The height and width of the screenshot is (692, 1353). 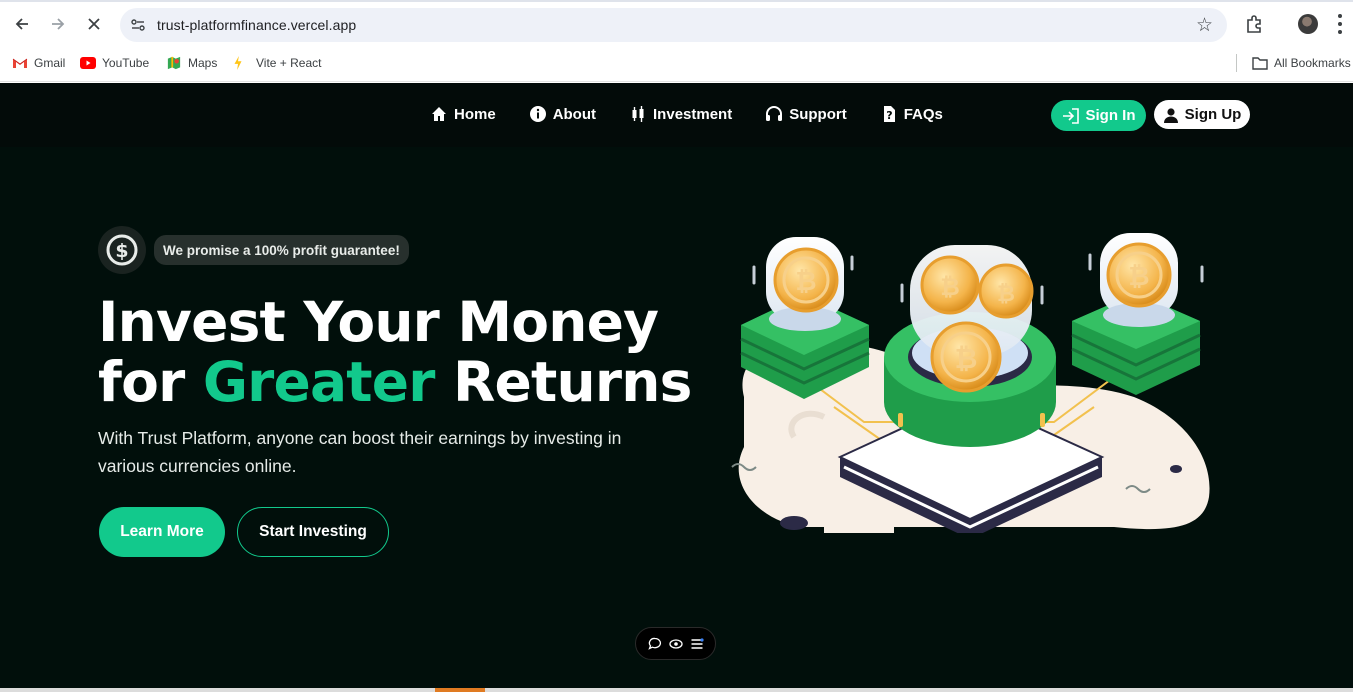 I want to click on headline-for: for, so click(x=141, y=382).